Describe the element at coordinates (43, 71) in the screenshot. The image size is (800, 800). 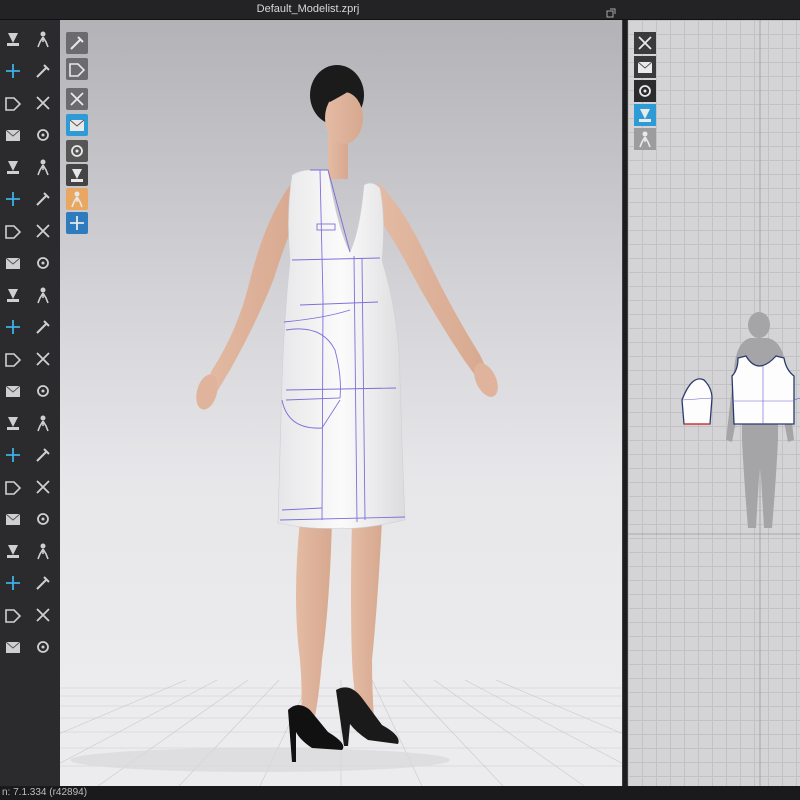
I see `move-icon` at that location.